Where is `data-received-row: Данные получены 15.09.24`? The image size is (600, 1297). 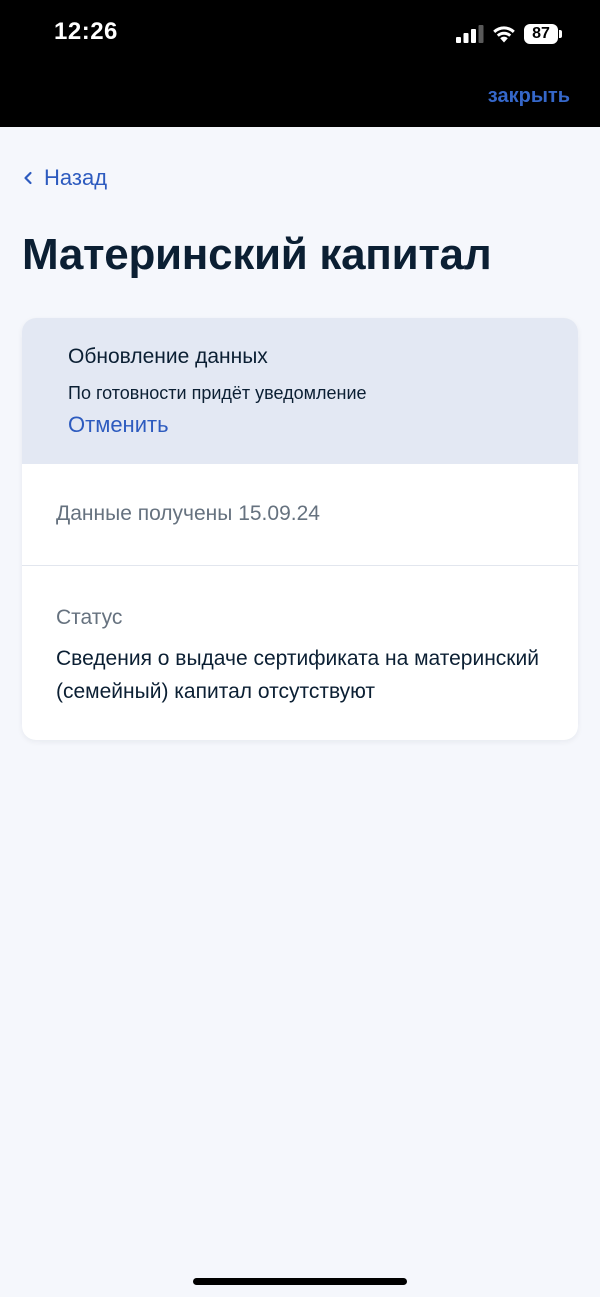 data-received-row: Данные получены 15.09.24 is located at coordinates (300, 515).